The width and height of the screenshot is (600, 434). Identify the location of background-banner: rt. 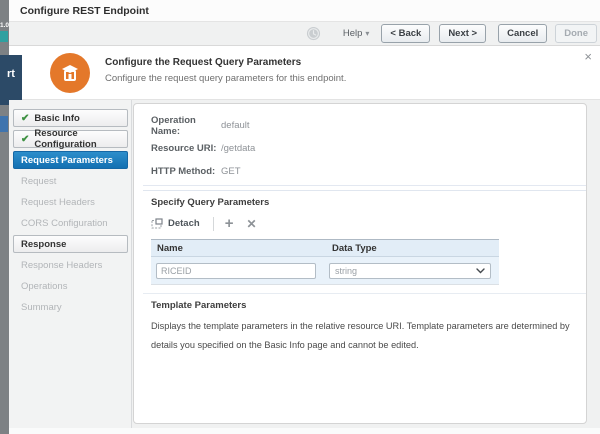
(11, 80).